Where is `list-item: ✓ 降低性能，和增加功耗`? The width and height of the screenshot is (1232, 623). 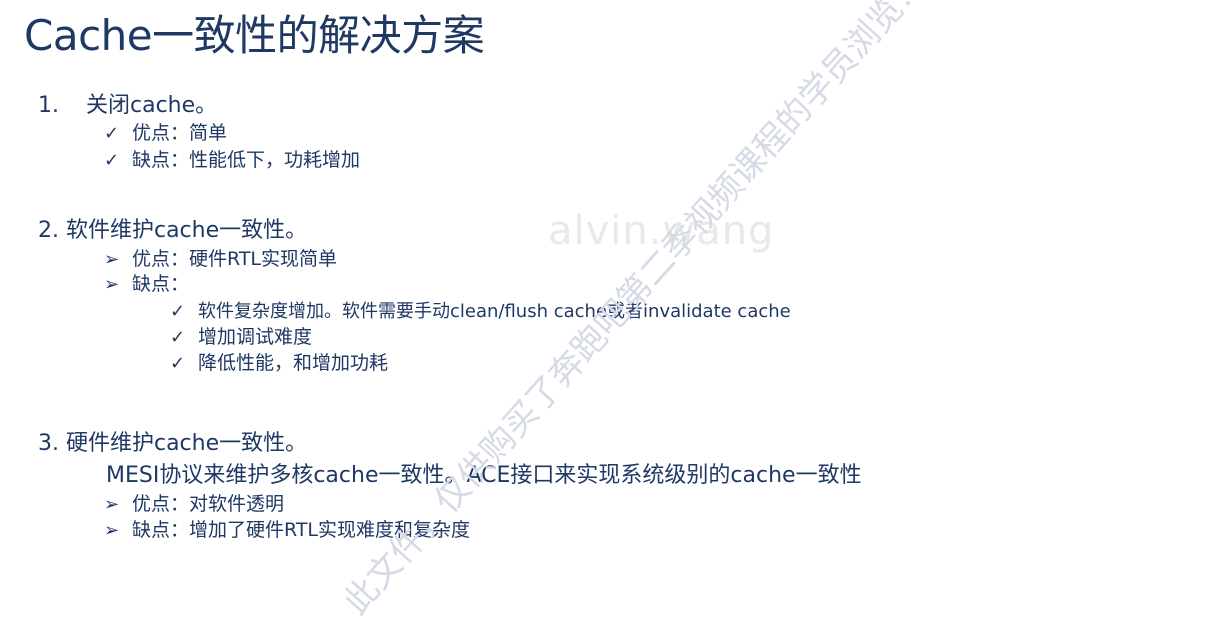 list-item: ✓ 降低性能，和增加功耗 is located at coordinates (279, 363).